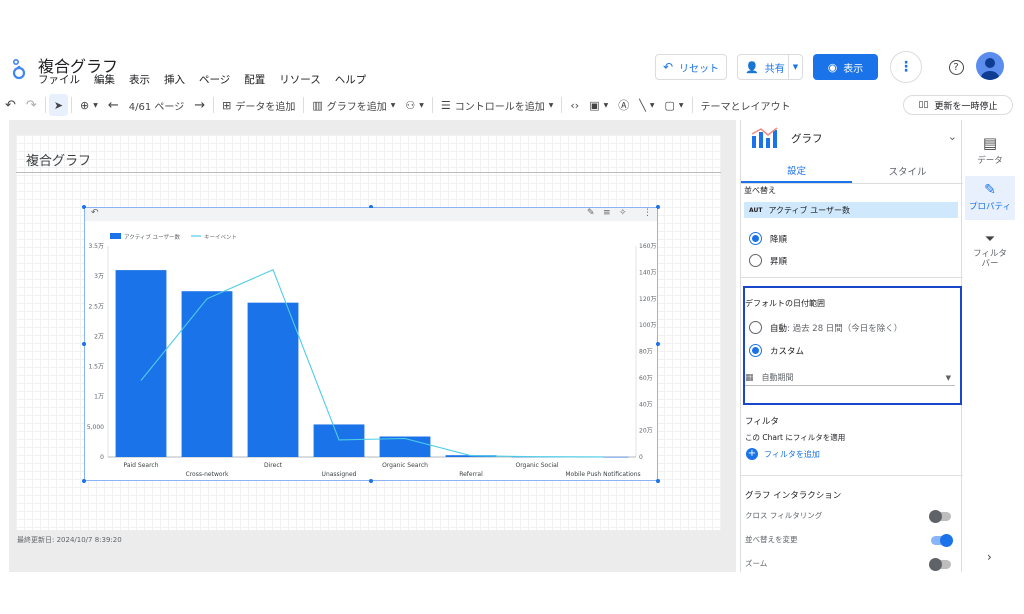 The width and height of the screenshot is (1024, 614). What do you see at coordinates (756, 563) in the screenshot?
I see `zoom-label: ズーム` at bounding box center [756, 563].